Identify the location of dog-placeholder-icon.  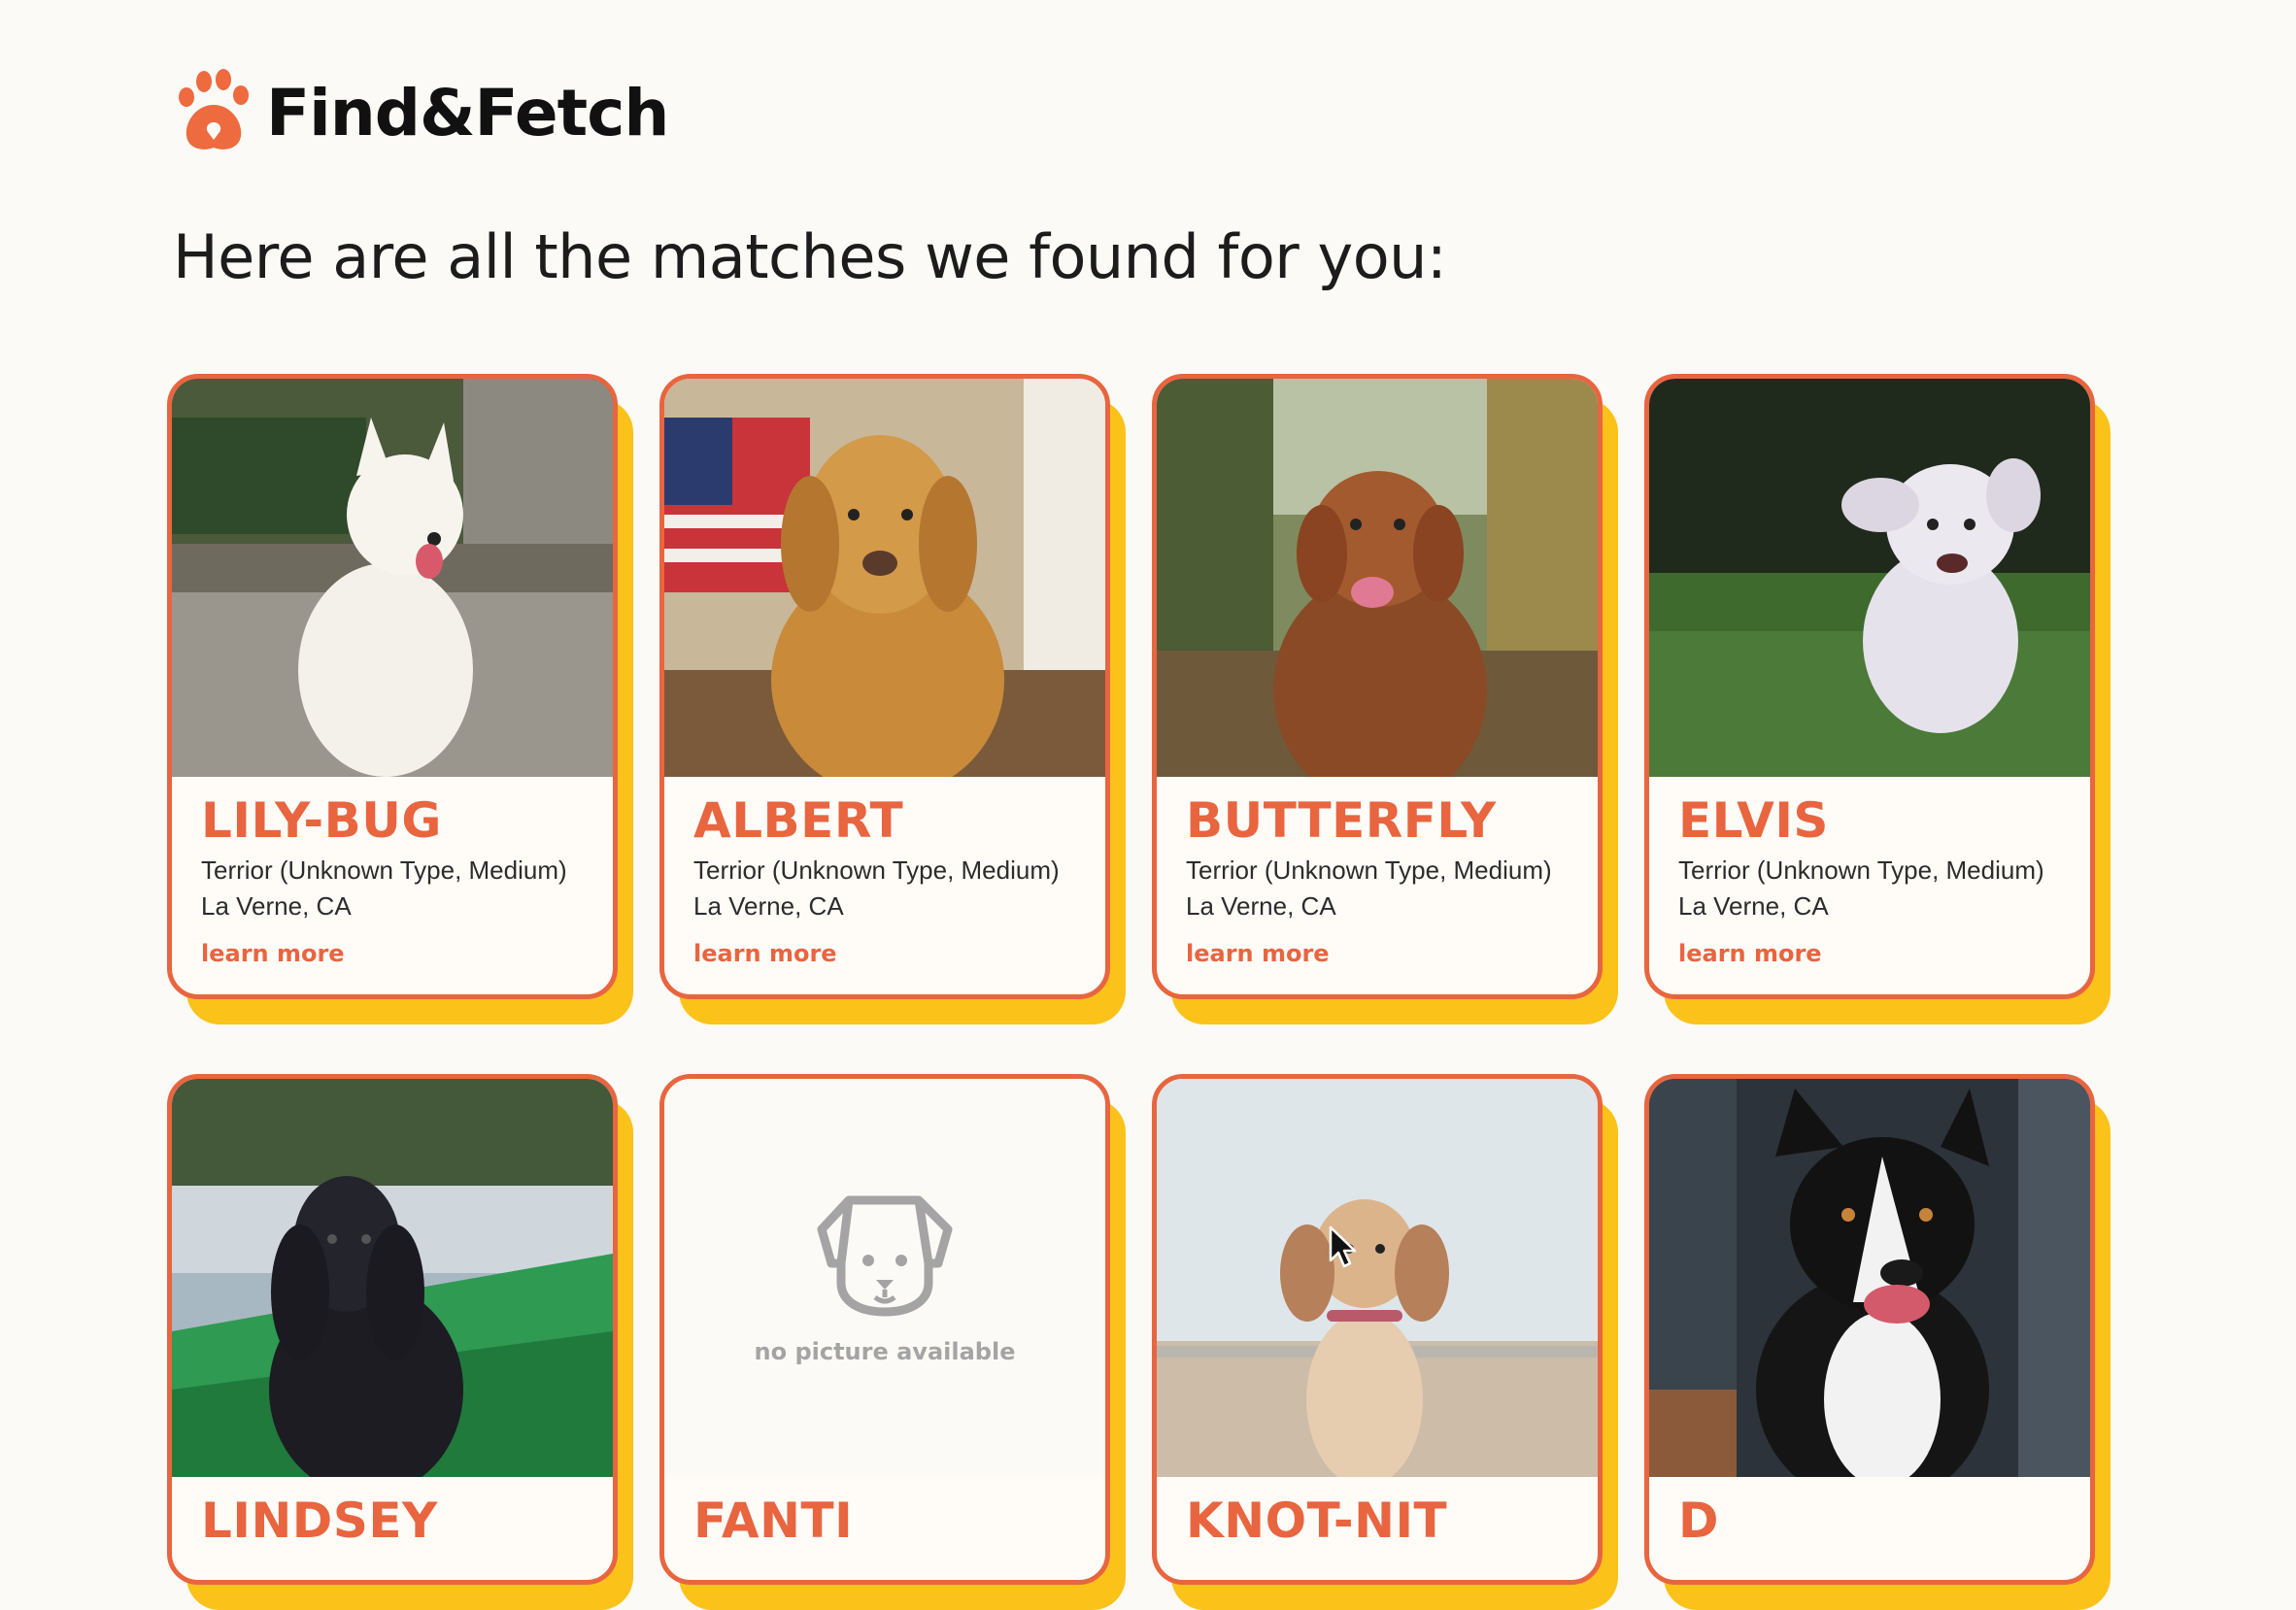
(885, 1256).